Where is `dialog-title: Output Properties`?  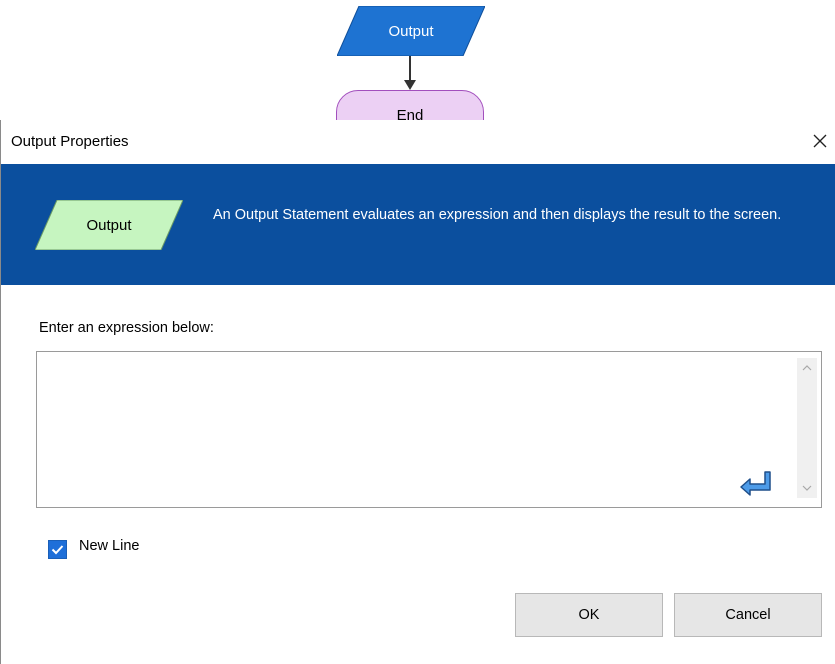
dialog-title: Output Properties is located at coordinates (70, 141).